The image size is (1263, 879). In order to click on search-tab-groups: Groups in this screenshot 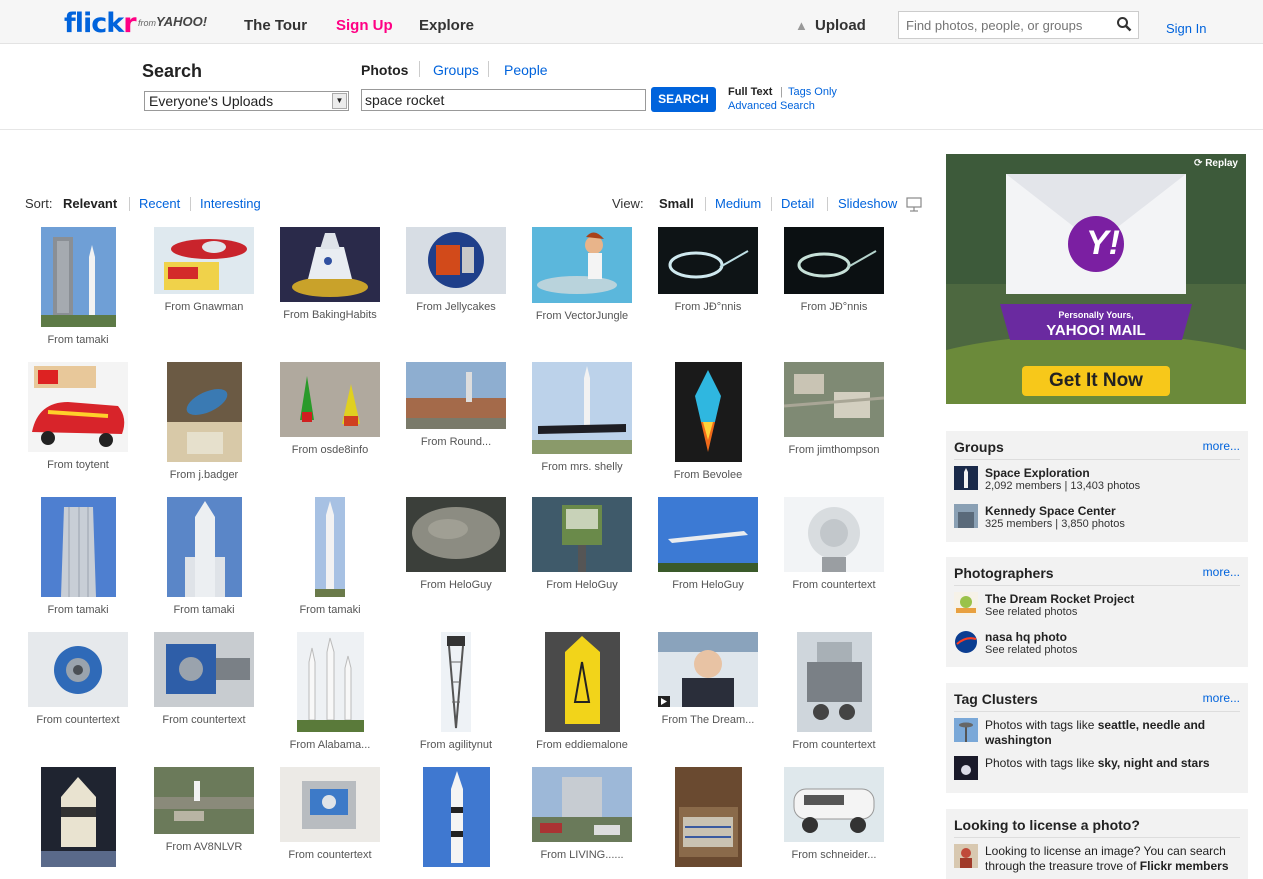, I will do `click(456, 70)`.